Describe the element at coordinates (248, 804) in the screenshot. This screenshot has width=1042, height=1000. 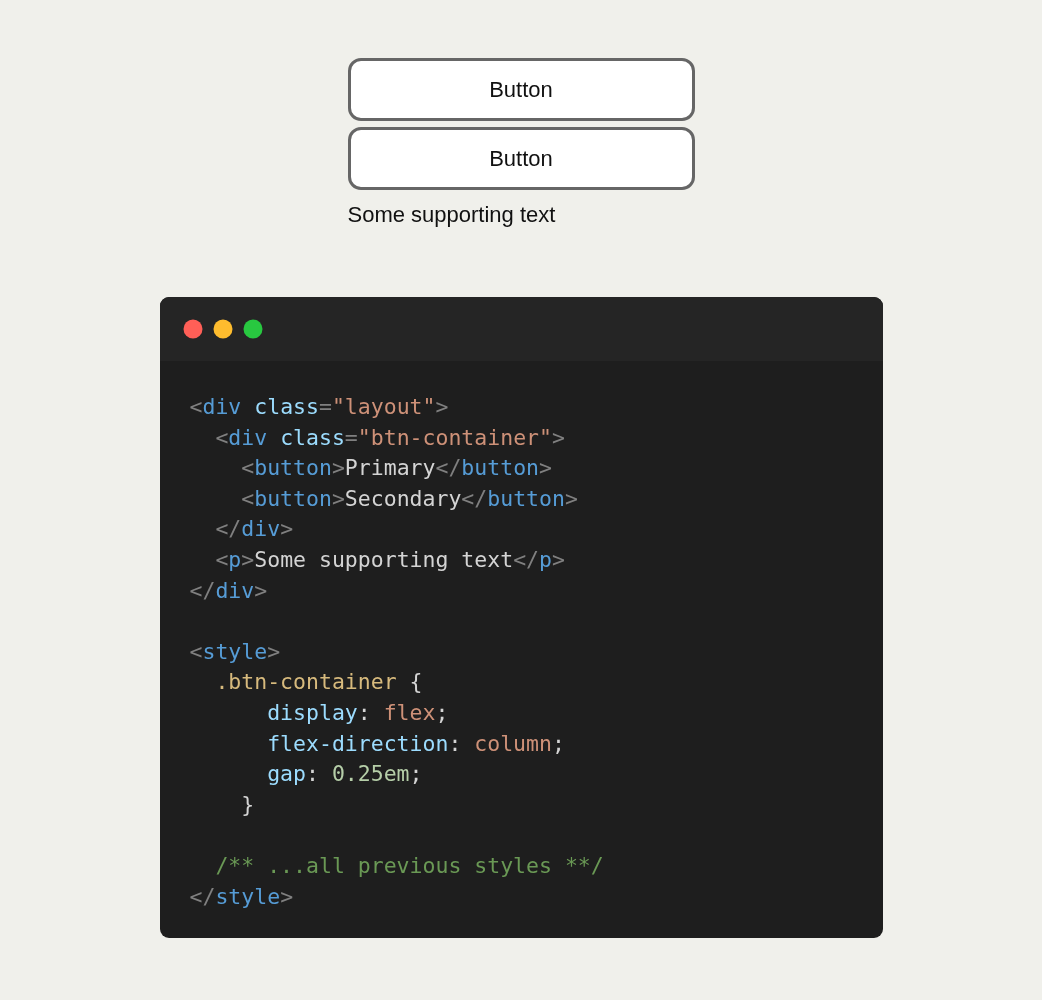
I see `code-line: }` at that location.